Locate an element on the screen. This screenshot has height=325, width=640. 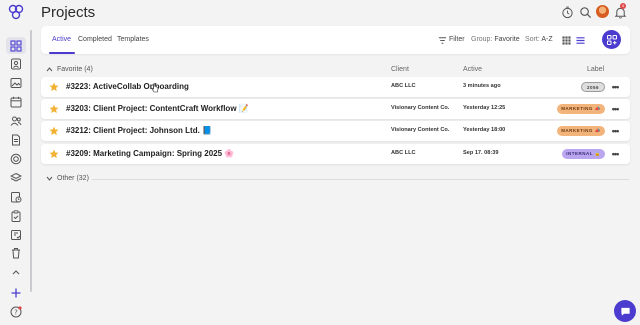
project-last-active: Yesterday 12:25 is located at coordinates (484, 108).